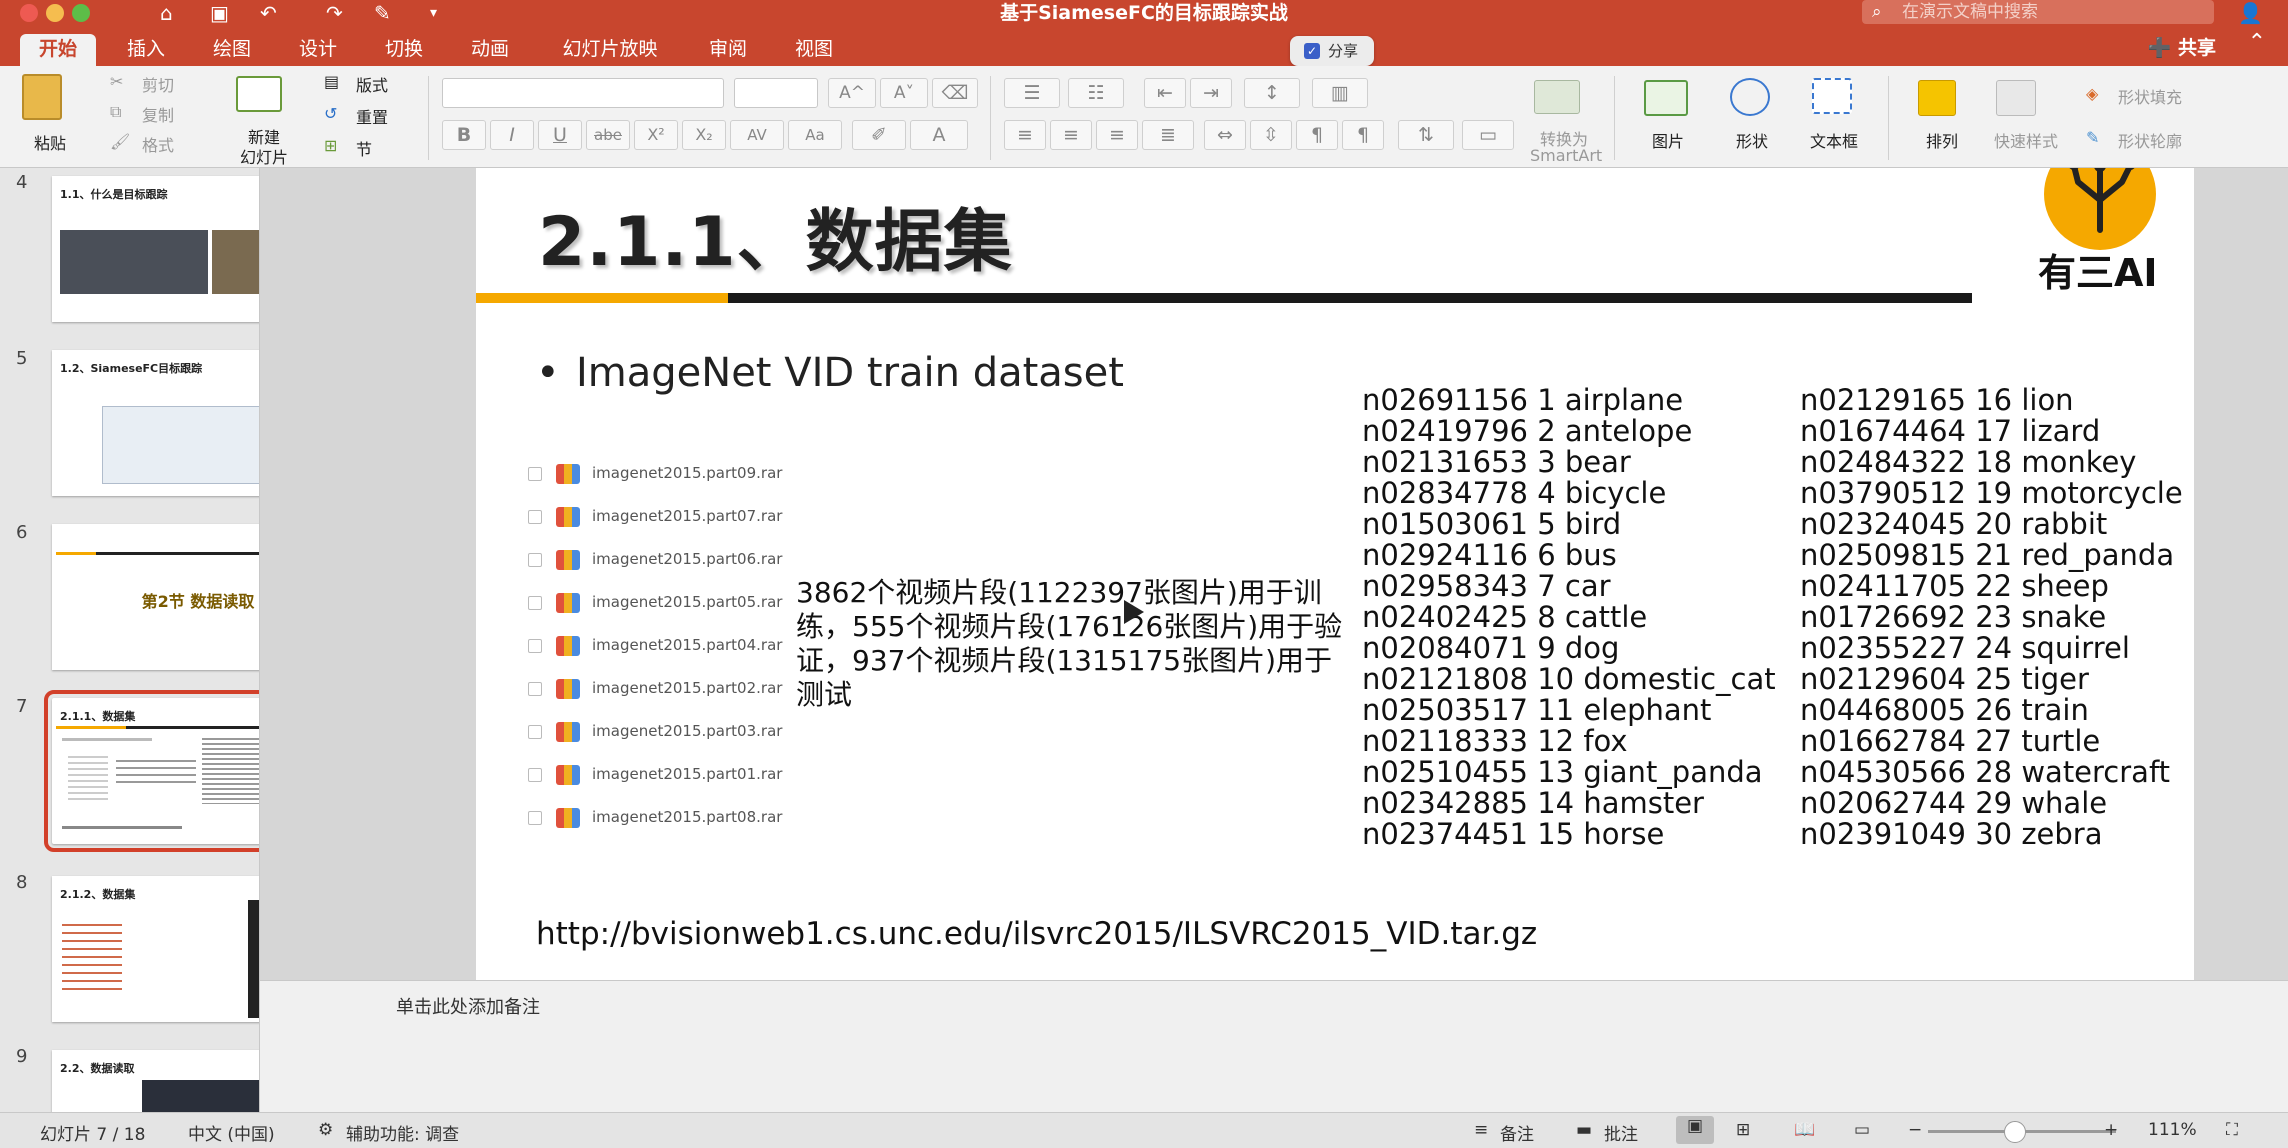 This screenshot has height=1148, width=2288. I want to click on file-item: imagenet2015.part07.rar, so click(655, 517).